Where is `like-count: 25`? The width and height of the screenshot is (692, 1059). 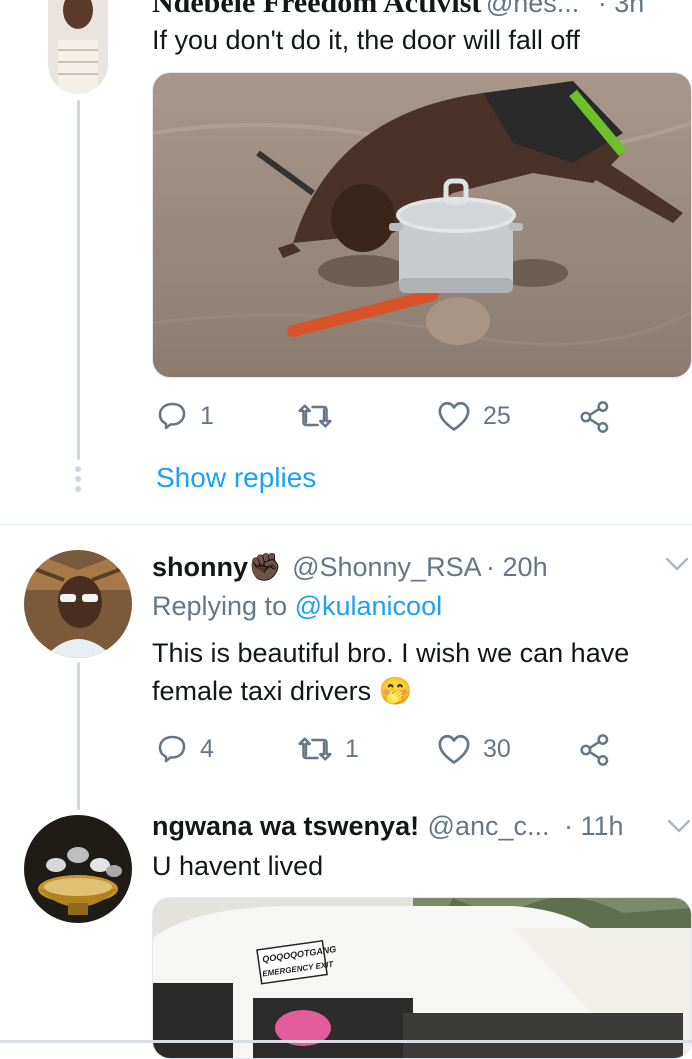 like-count: 25 is located at coordinates (497, 415).